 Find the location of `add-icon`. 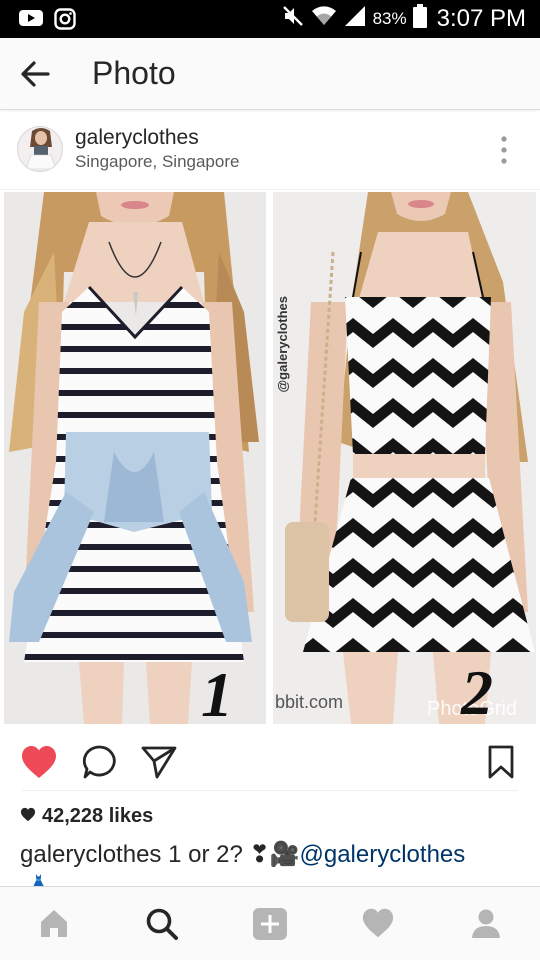

add-icon is located at coordinates (270, 926).